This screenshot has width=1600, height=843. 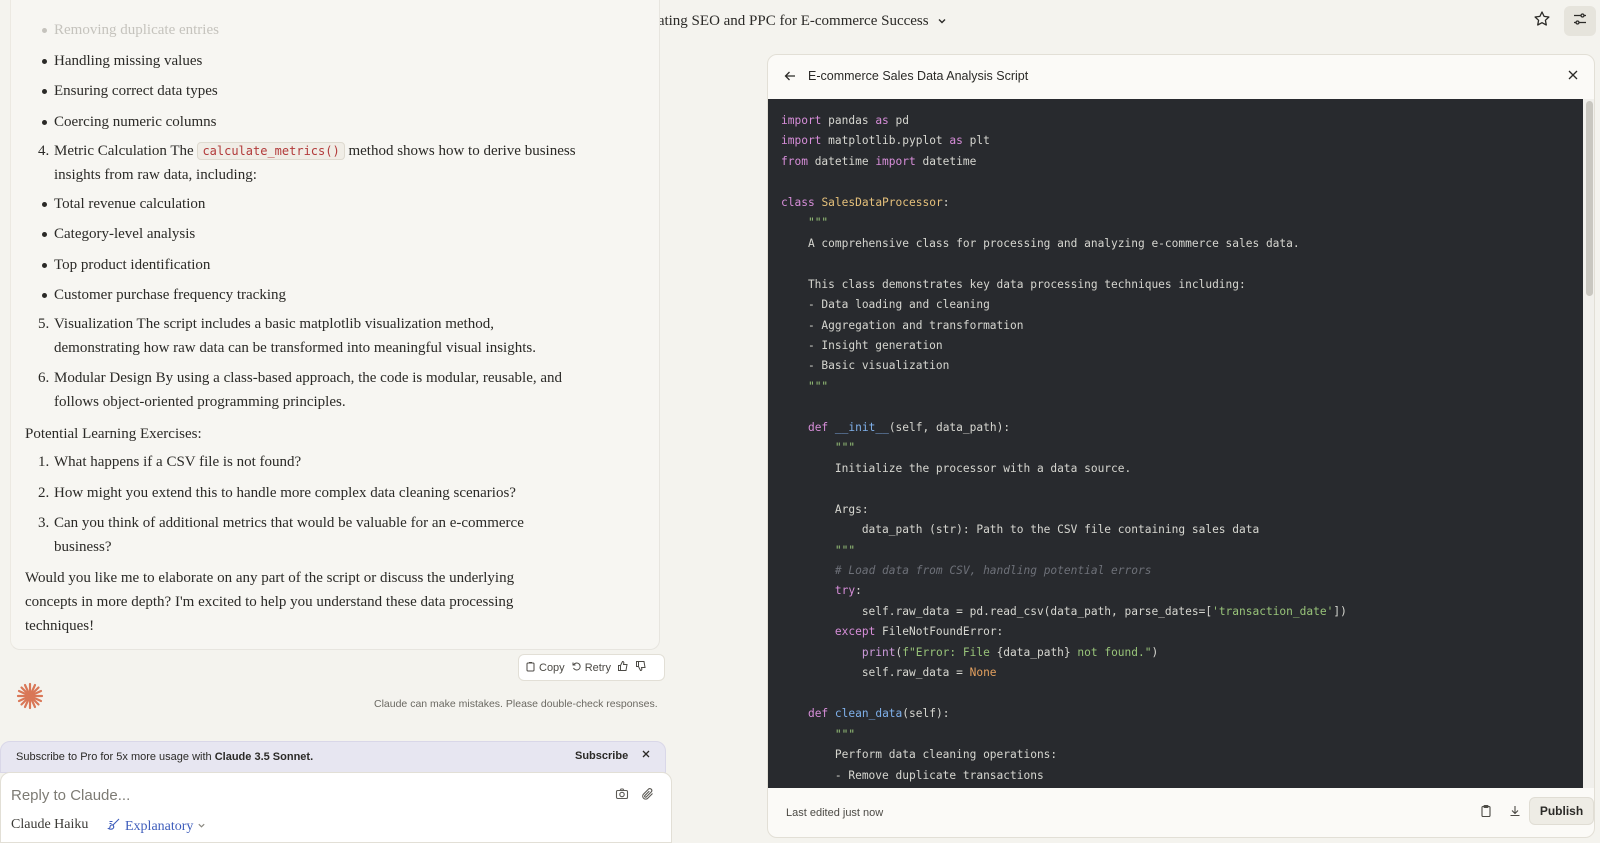 What do you see at coordinates (1181, 812) in the screenshot?
I see `artifact-footer: Last edited just now Publish` at bounding box center [1181, 812].